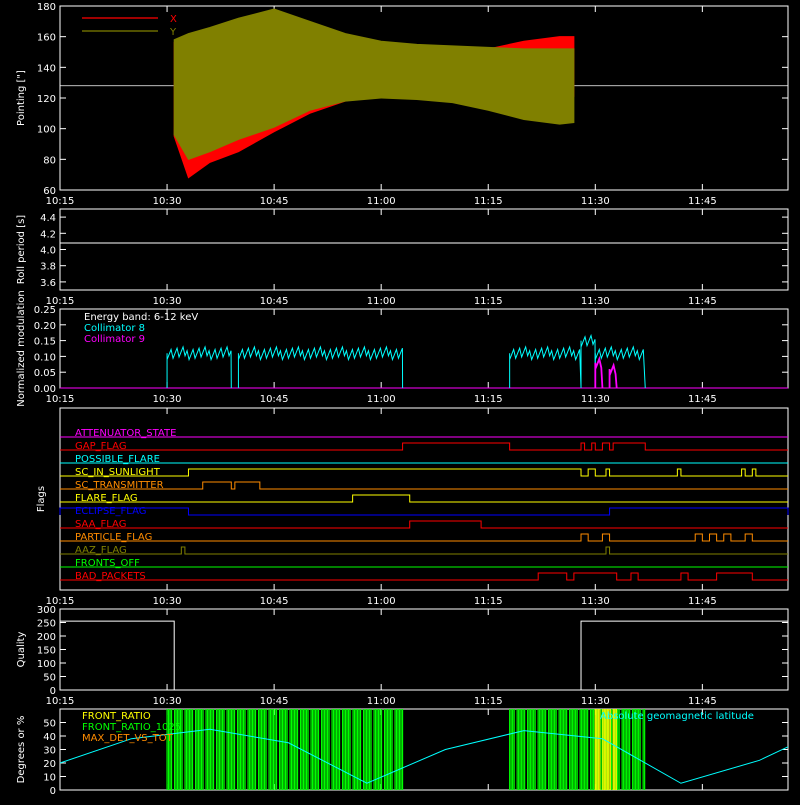 The width and height of the screenshot is (800, 805). What do you see at coordinates (48, 267) in the screenshot?
I see `y-tick-label: 3.8` at bounding box center [48, 267].